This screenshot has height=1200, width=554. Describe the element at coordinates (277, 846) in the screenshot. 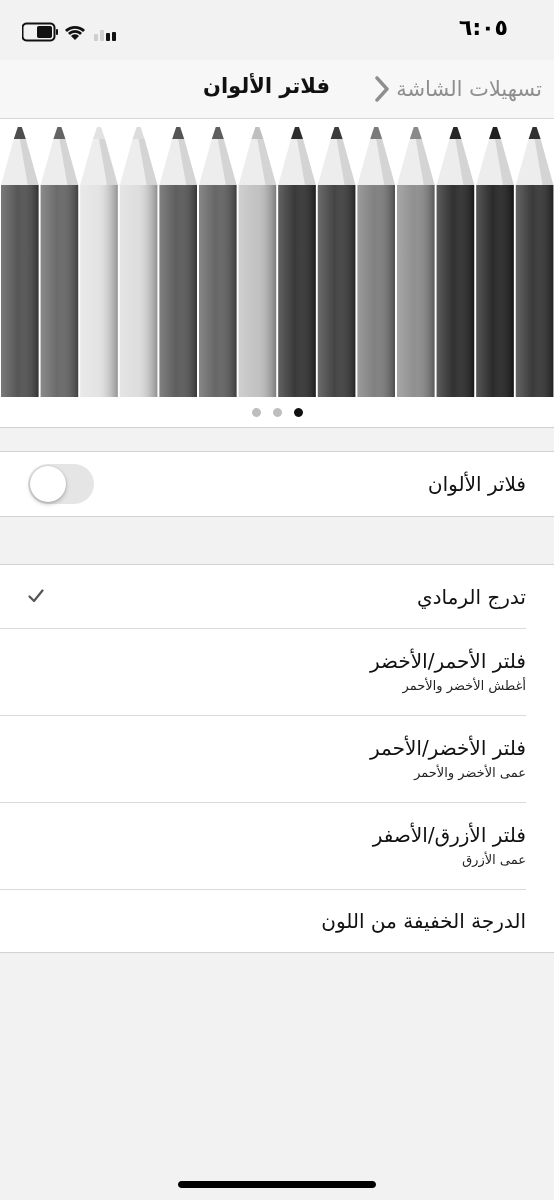

I see `filter-option-blue-yellow: فلتر الأزرق/الأصفر عمى الأزرق` at that location.